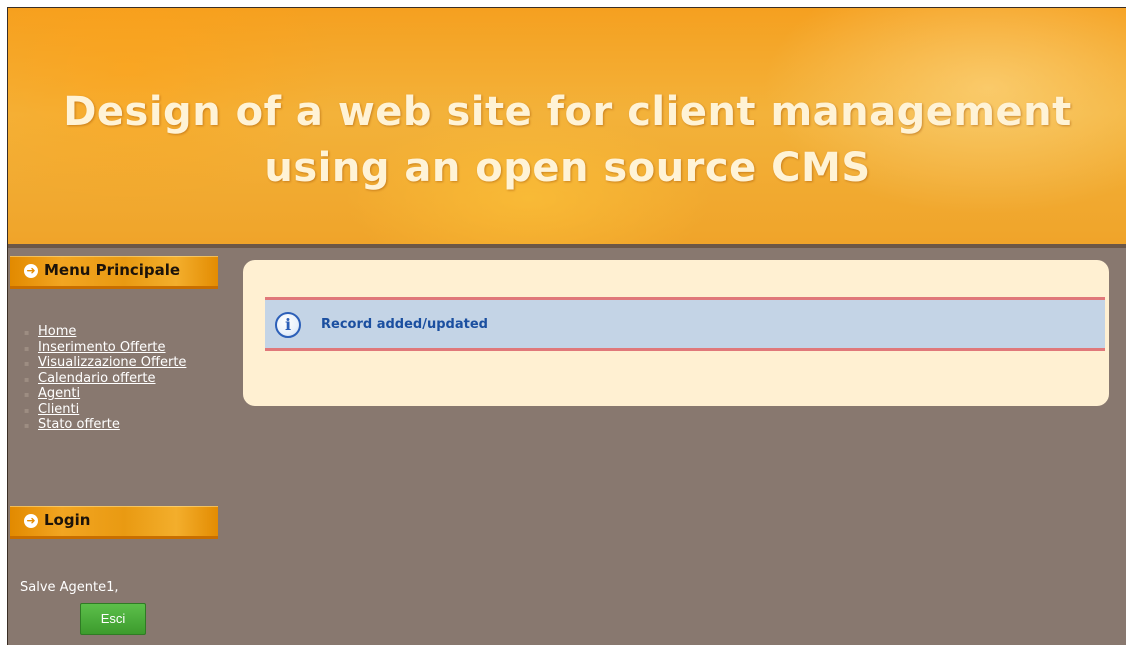 Image resolution: width=1126 pixels, height=645 pixels. I want to click on menu-item-stato-offerte: ▪ Stato offerte, so click(118, 425).